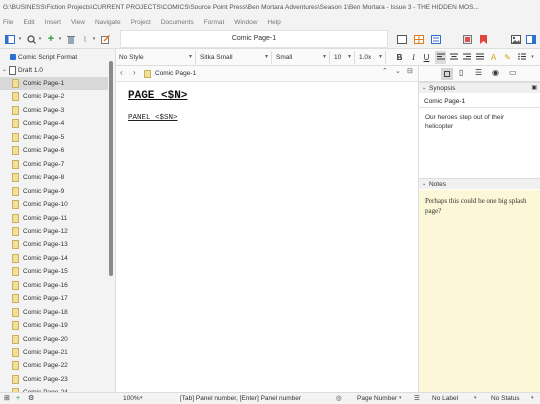 This screenshot has width=540, height=404. I want to click on font-select: Sitka Small ▾, so click(234, 57).